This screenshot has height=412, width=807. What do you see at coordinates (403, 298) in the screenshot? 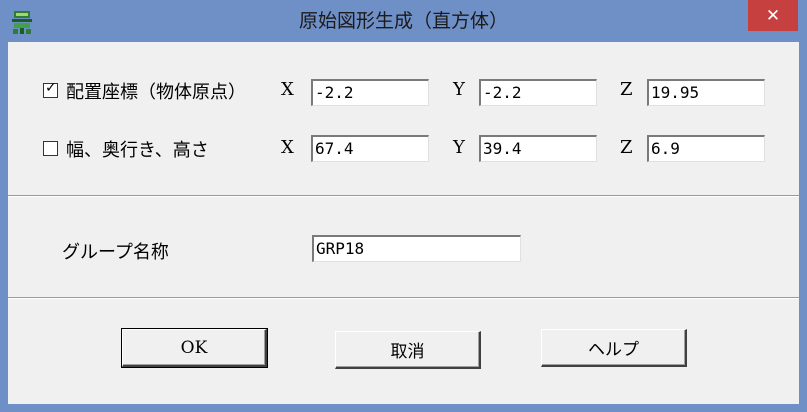
I see `separator-bottom` at bounding box center [403, 298].